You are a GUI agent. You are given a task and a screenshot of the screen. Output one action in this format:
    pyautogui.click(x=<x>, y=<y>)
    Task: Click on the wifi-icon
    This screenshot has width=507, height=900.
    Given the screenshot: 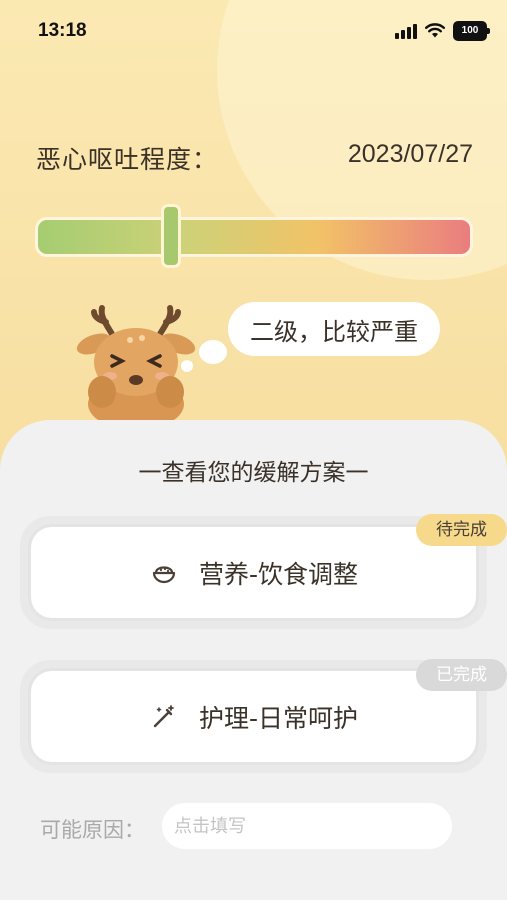 What is the action you would take?
    pyautogui.click(x=435, y=30)
    